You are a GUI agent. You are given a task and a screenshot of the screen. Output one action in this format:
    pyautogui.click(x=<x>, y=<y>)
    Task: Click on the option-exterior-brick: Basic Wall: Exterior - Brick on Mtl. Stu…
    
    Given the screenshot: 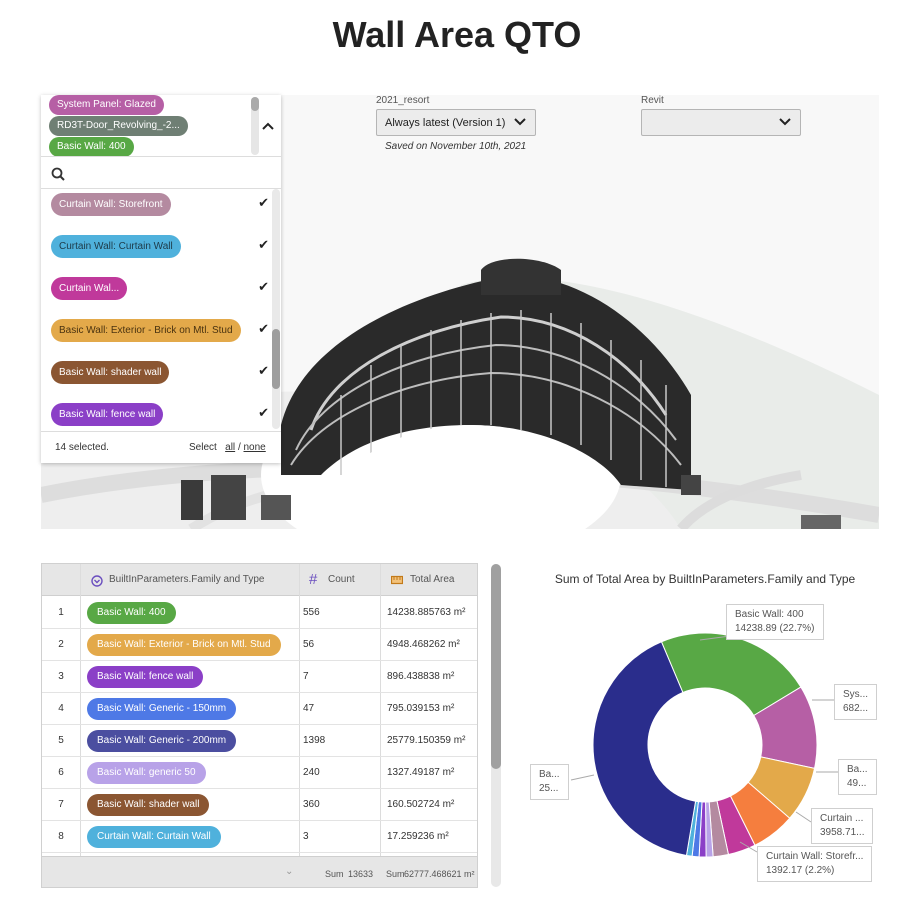 What is the action you would take?
    pyautogui.click(x=157, y=330)
    